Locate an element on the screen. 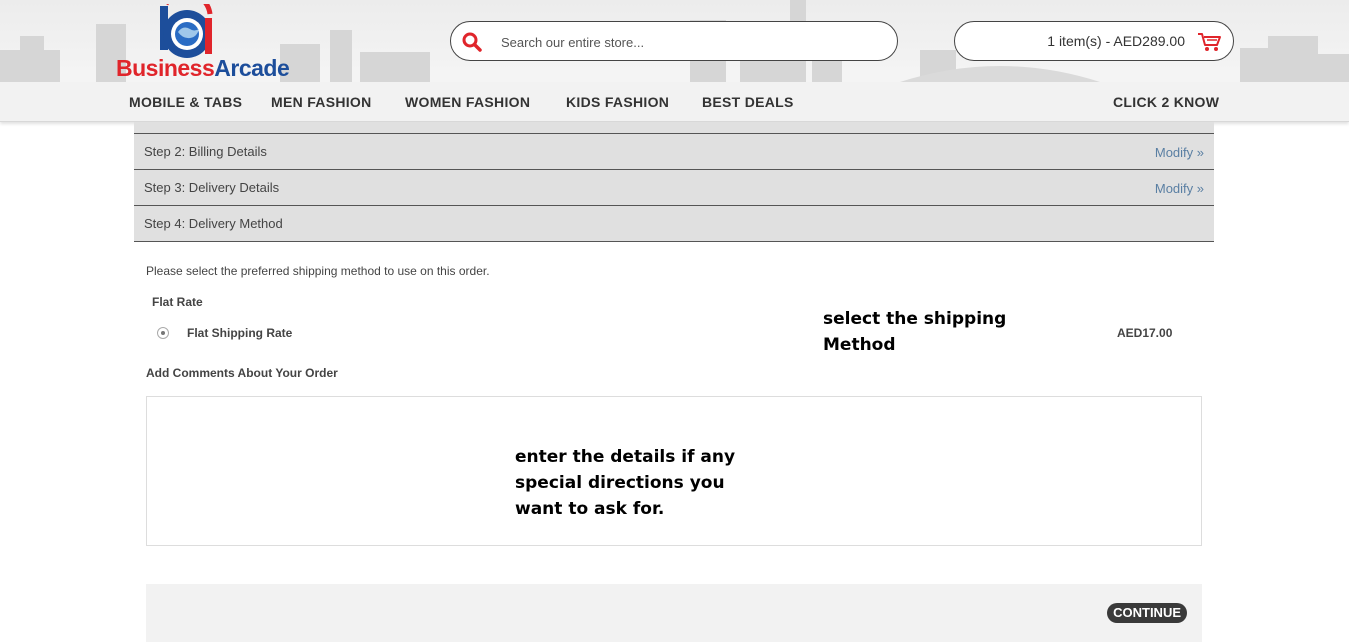 The image size is (1349, 642). checkout-actions-bar: CONTINUE is located at coordinates (674, 613).